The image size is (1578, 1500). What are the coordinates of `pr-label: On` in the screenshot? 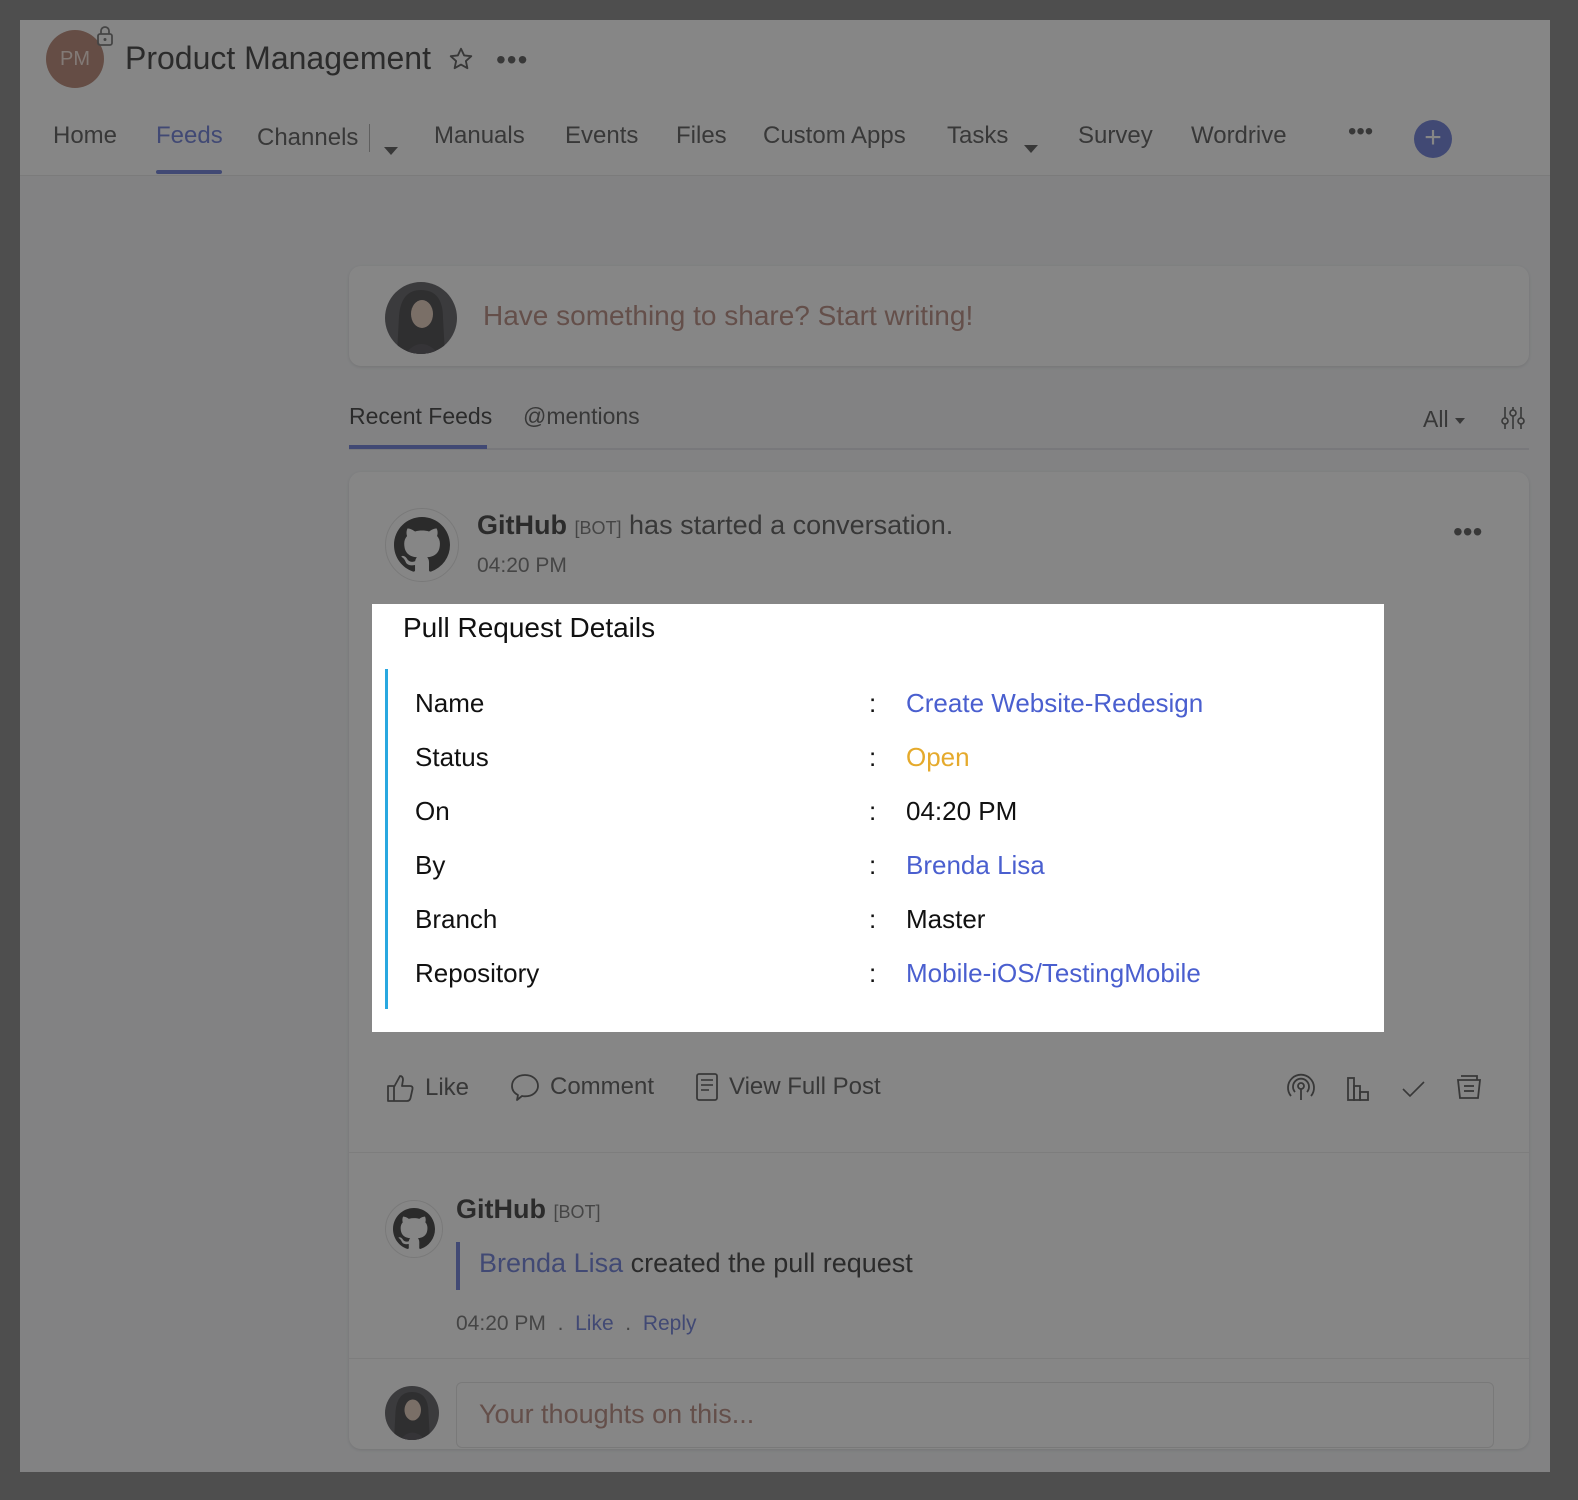 It's located at (432, 811).